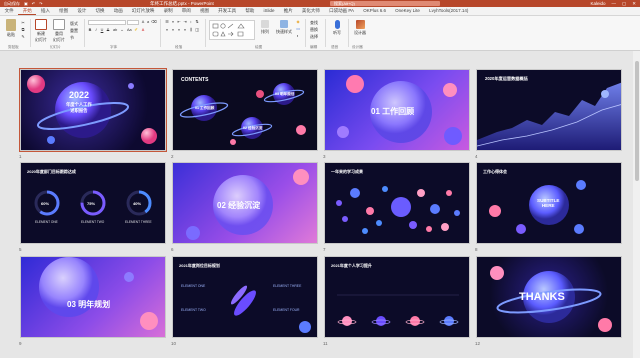 The height and width of the screenshot is (358, 640). I want to click on tab-9: 审阅, so click(186, 11).